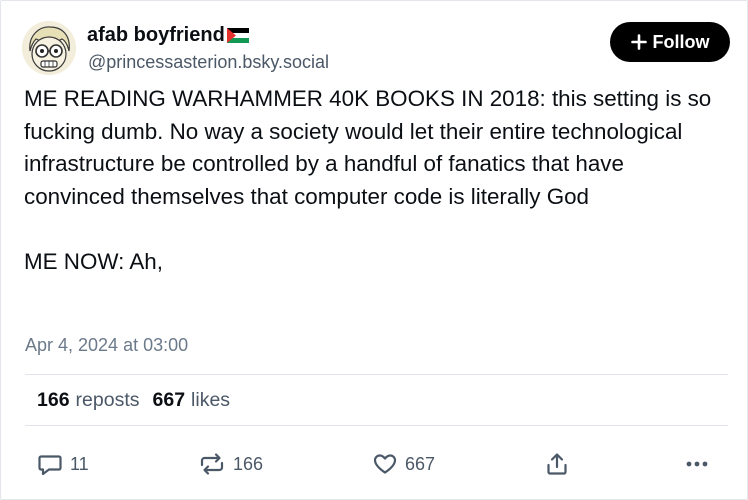  I want to click on reply-count: 11, so click(79, 463).